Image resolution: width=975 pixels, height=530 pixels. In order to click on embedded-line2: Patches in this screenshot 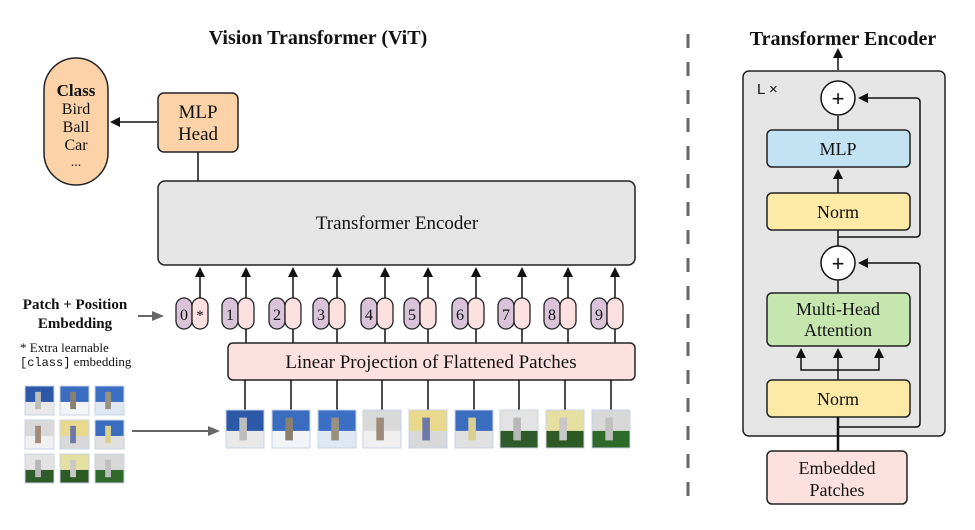, I will do `click(837, 490)`.